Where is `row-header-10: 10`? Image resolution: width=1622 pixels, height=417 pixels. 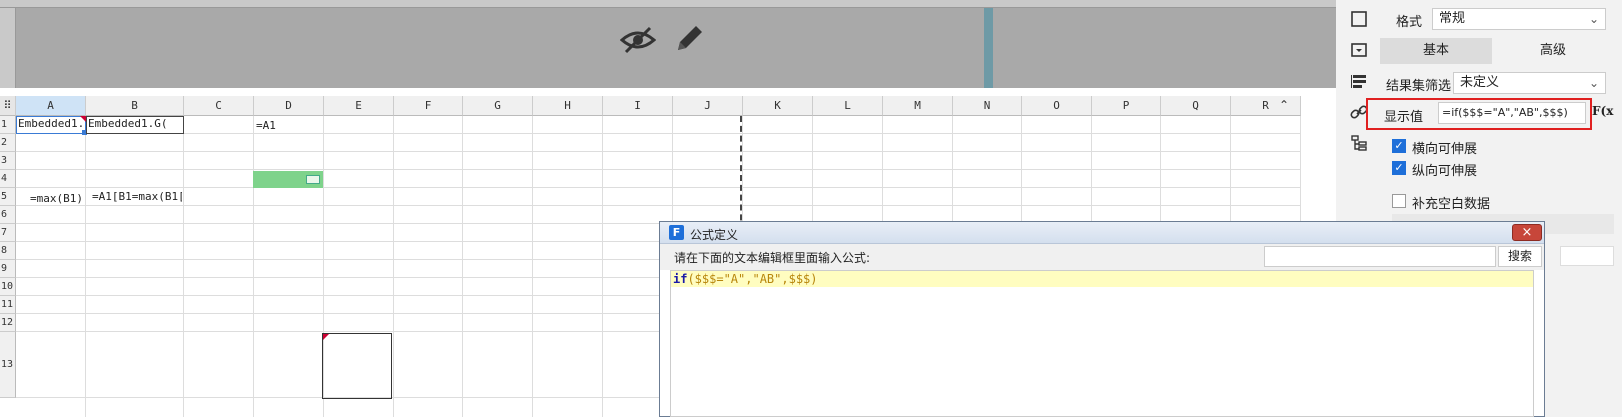
row-header-10: 10 is located at coordinates (8, 287).